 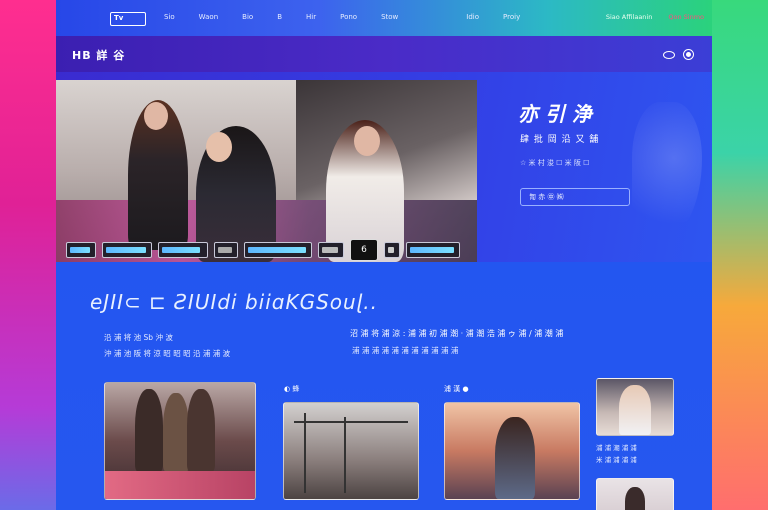 I want to click on section-text: 沖 浦 池 阪 将 涼 昭 昭 昭 沿 浦 浦 波, so click(x=167, y=353).